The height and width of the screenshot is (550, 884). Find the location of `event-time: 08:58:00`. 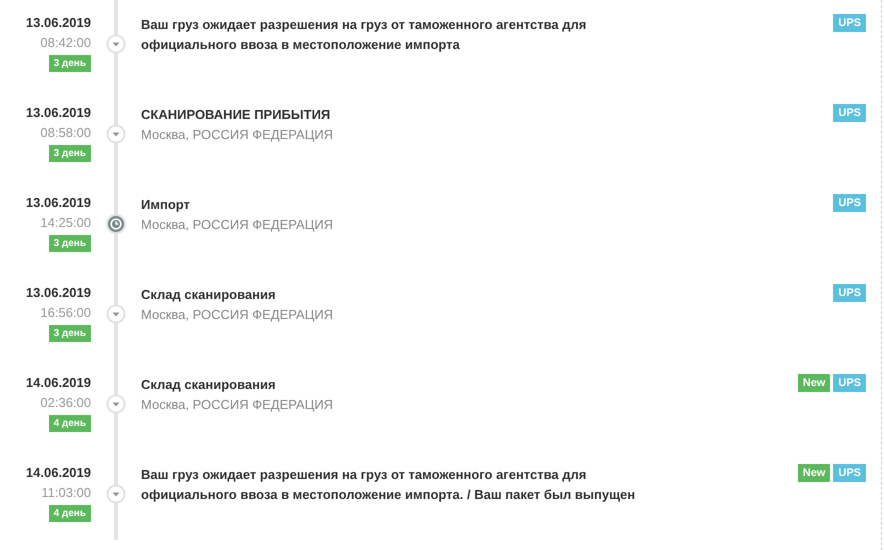

event-time: 08:58:00 is located at coordinates (65, 133).